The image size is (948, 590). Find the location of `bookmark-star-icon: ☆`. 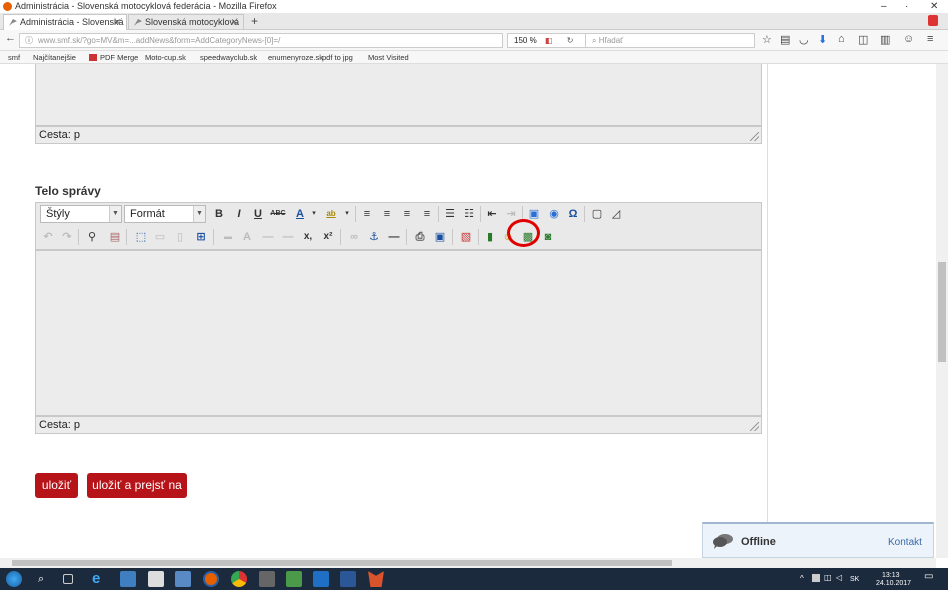

bookmark-star-icon: ☆ is located at coordinates (767, 39).